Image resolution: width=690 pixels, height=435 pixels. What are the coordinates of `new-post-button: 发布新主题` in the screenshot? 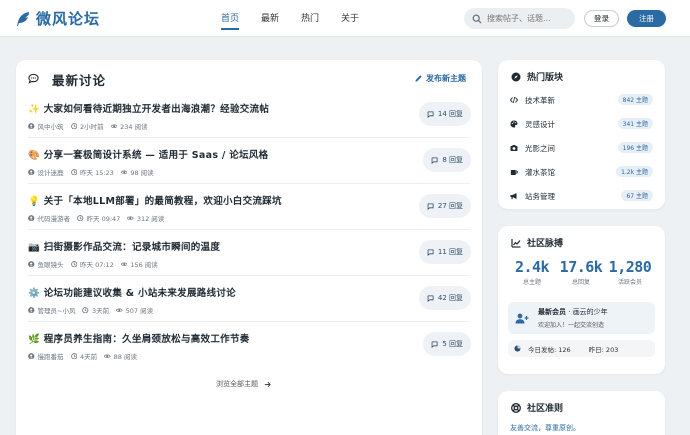 It's located at (440, 78).